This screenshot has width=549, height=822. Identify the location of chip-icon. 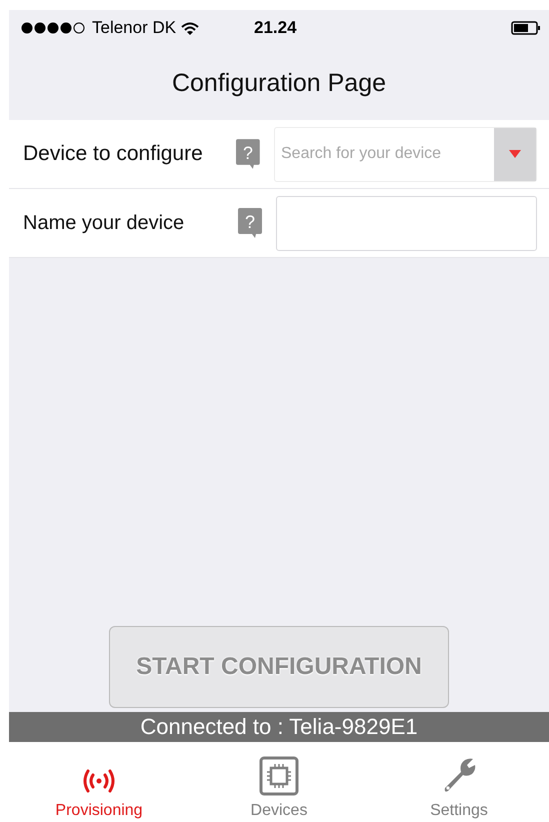
(279, 776).